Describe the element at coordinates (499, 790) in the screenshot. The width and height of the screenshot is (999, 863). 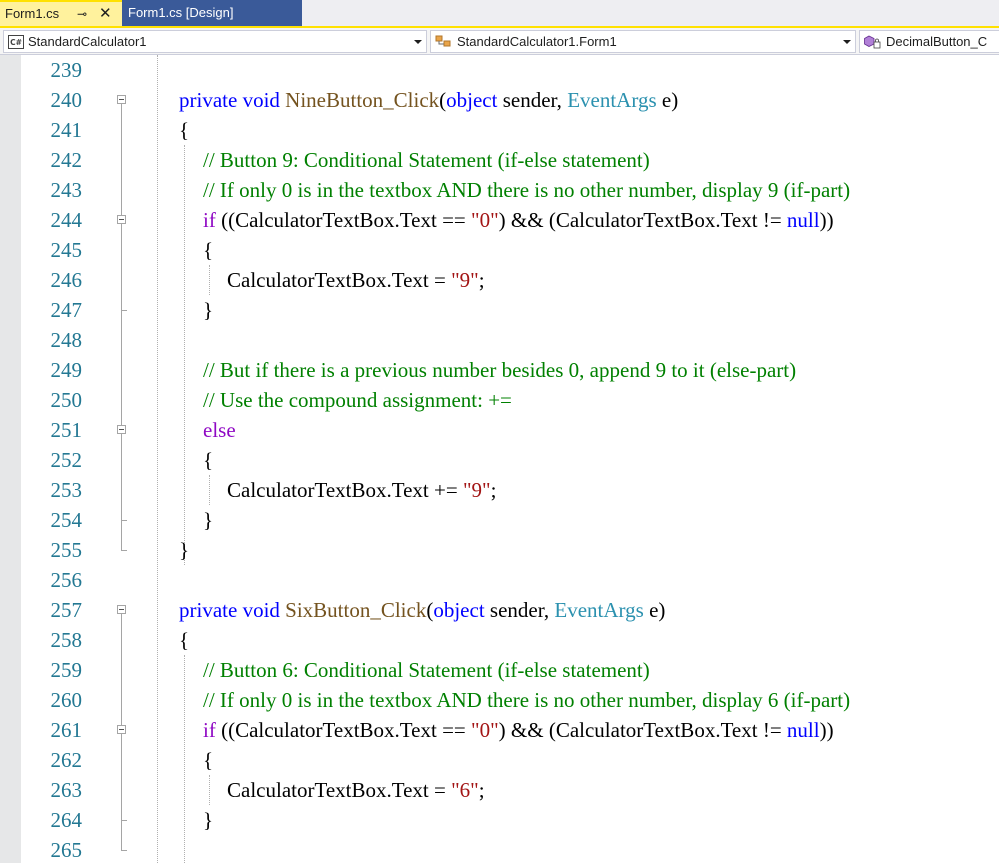
I see `code-line: 263 CalculatorTextBox.Text = "6";` at that location.